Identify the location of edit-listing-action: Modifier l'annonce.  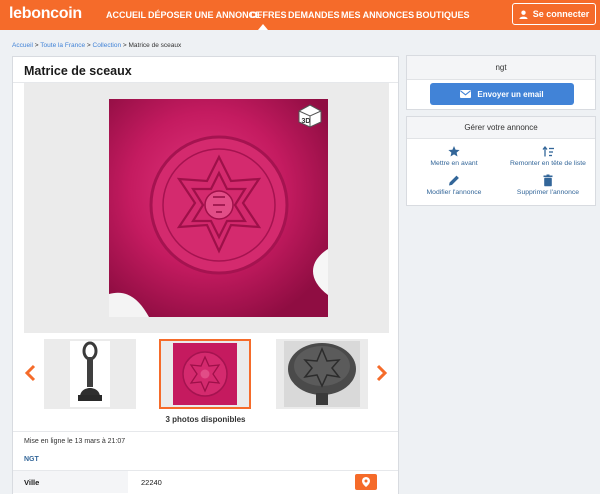
(454, 185).